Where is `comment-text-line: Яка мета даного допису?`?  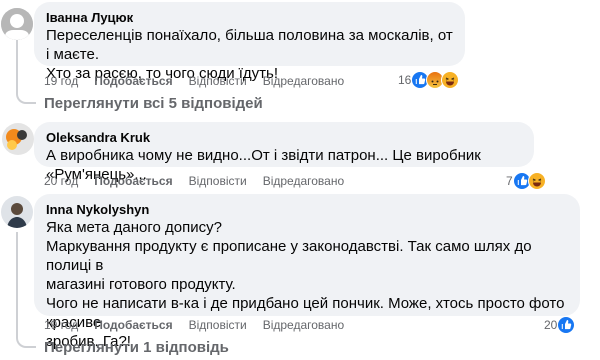 comment-text-line: Яка мета даного допису? is located at coordinates (134, 227).